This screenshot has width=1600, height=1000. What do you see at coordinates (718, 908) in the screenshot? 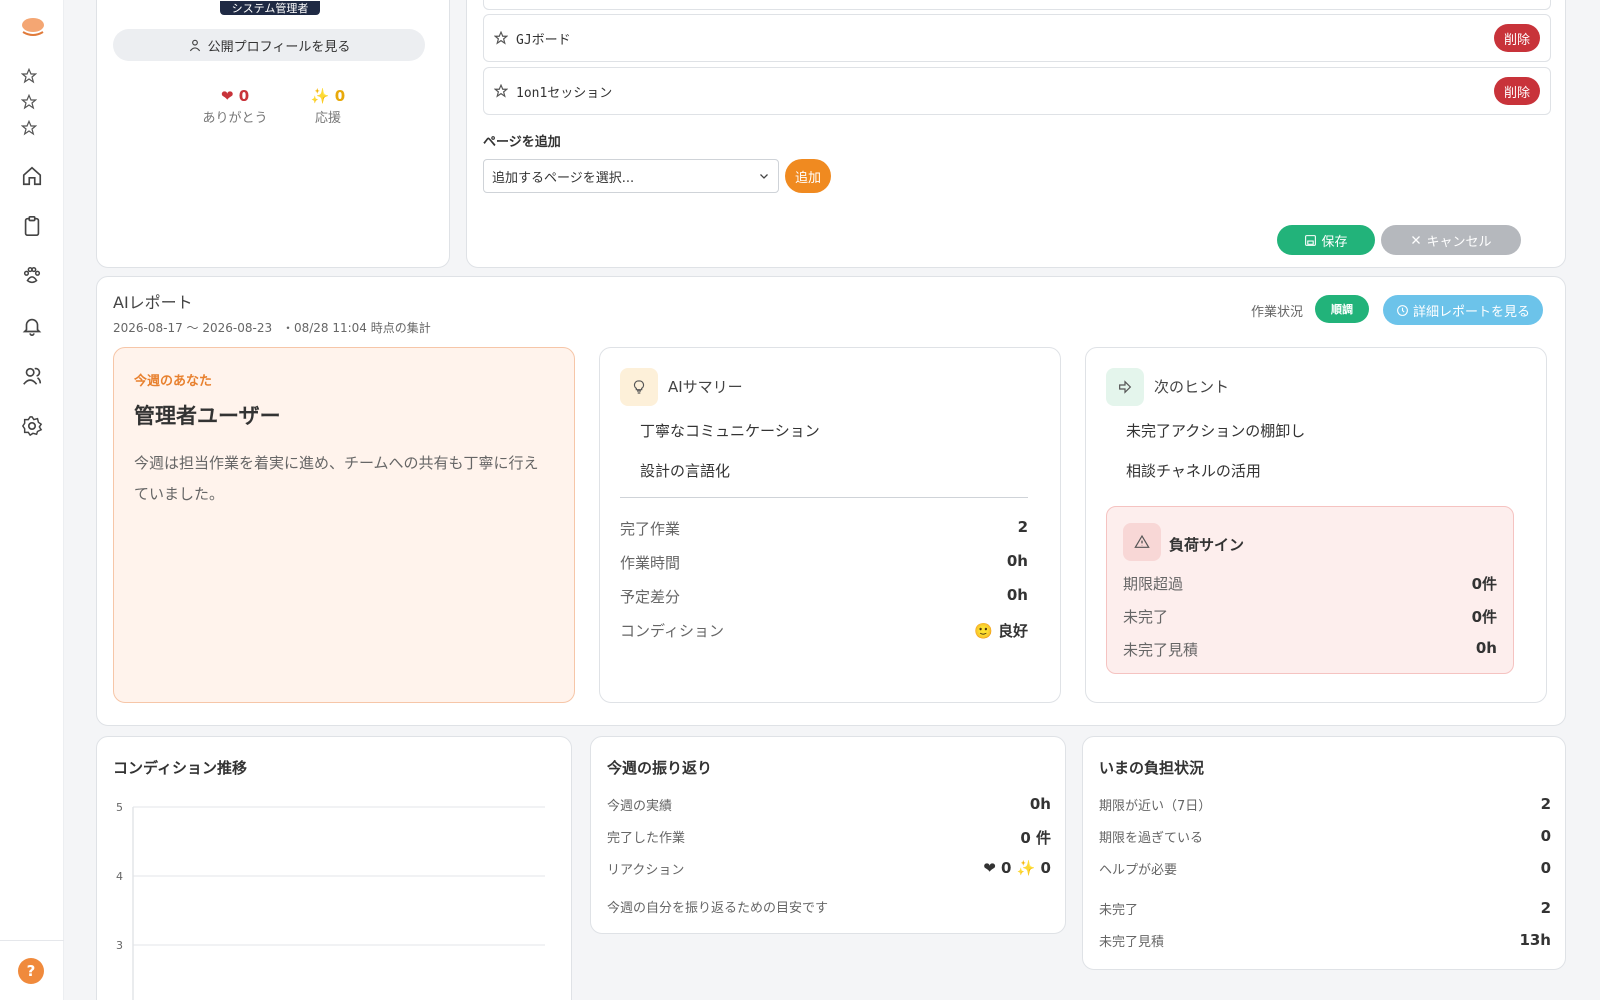
I see `review-note: 今週の自分を振り返るための目安です` at bounding box center [718, 908].